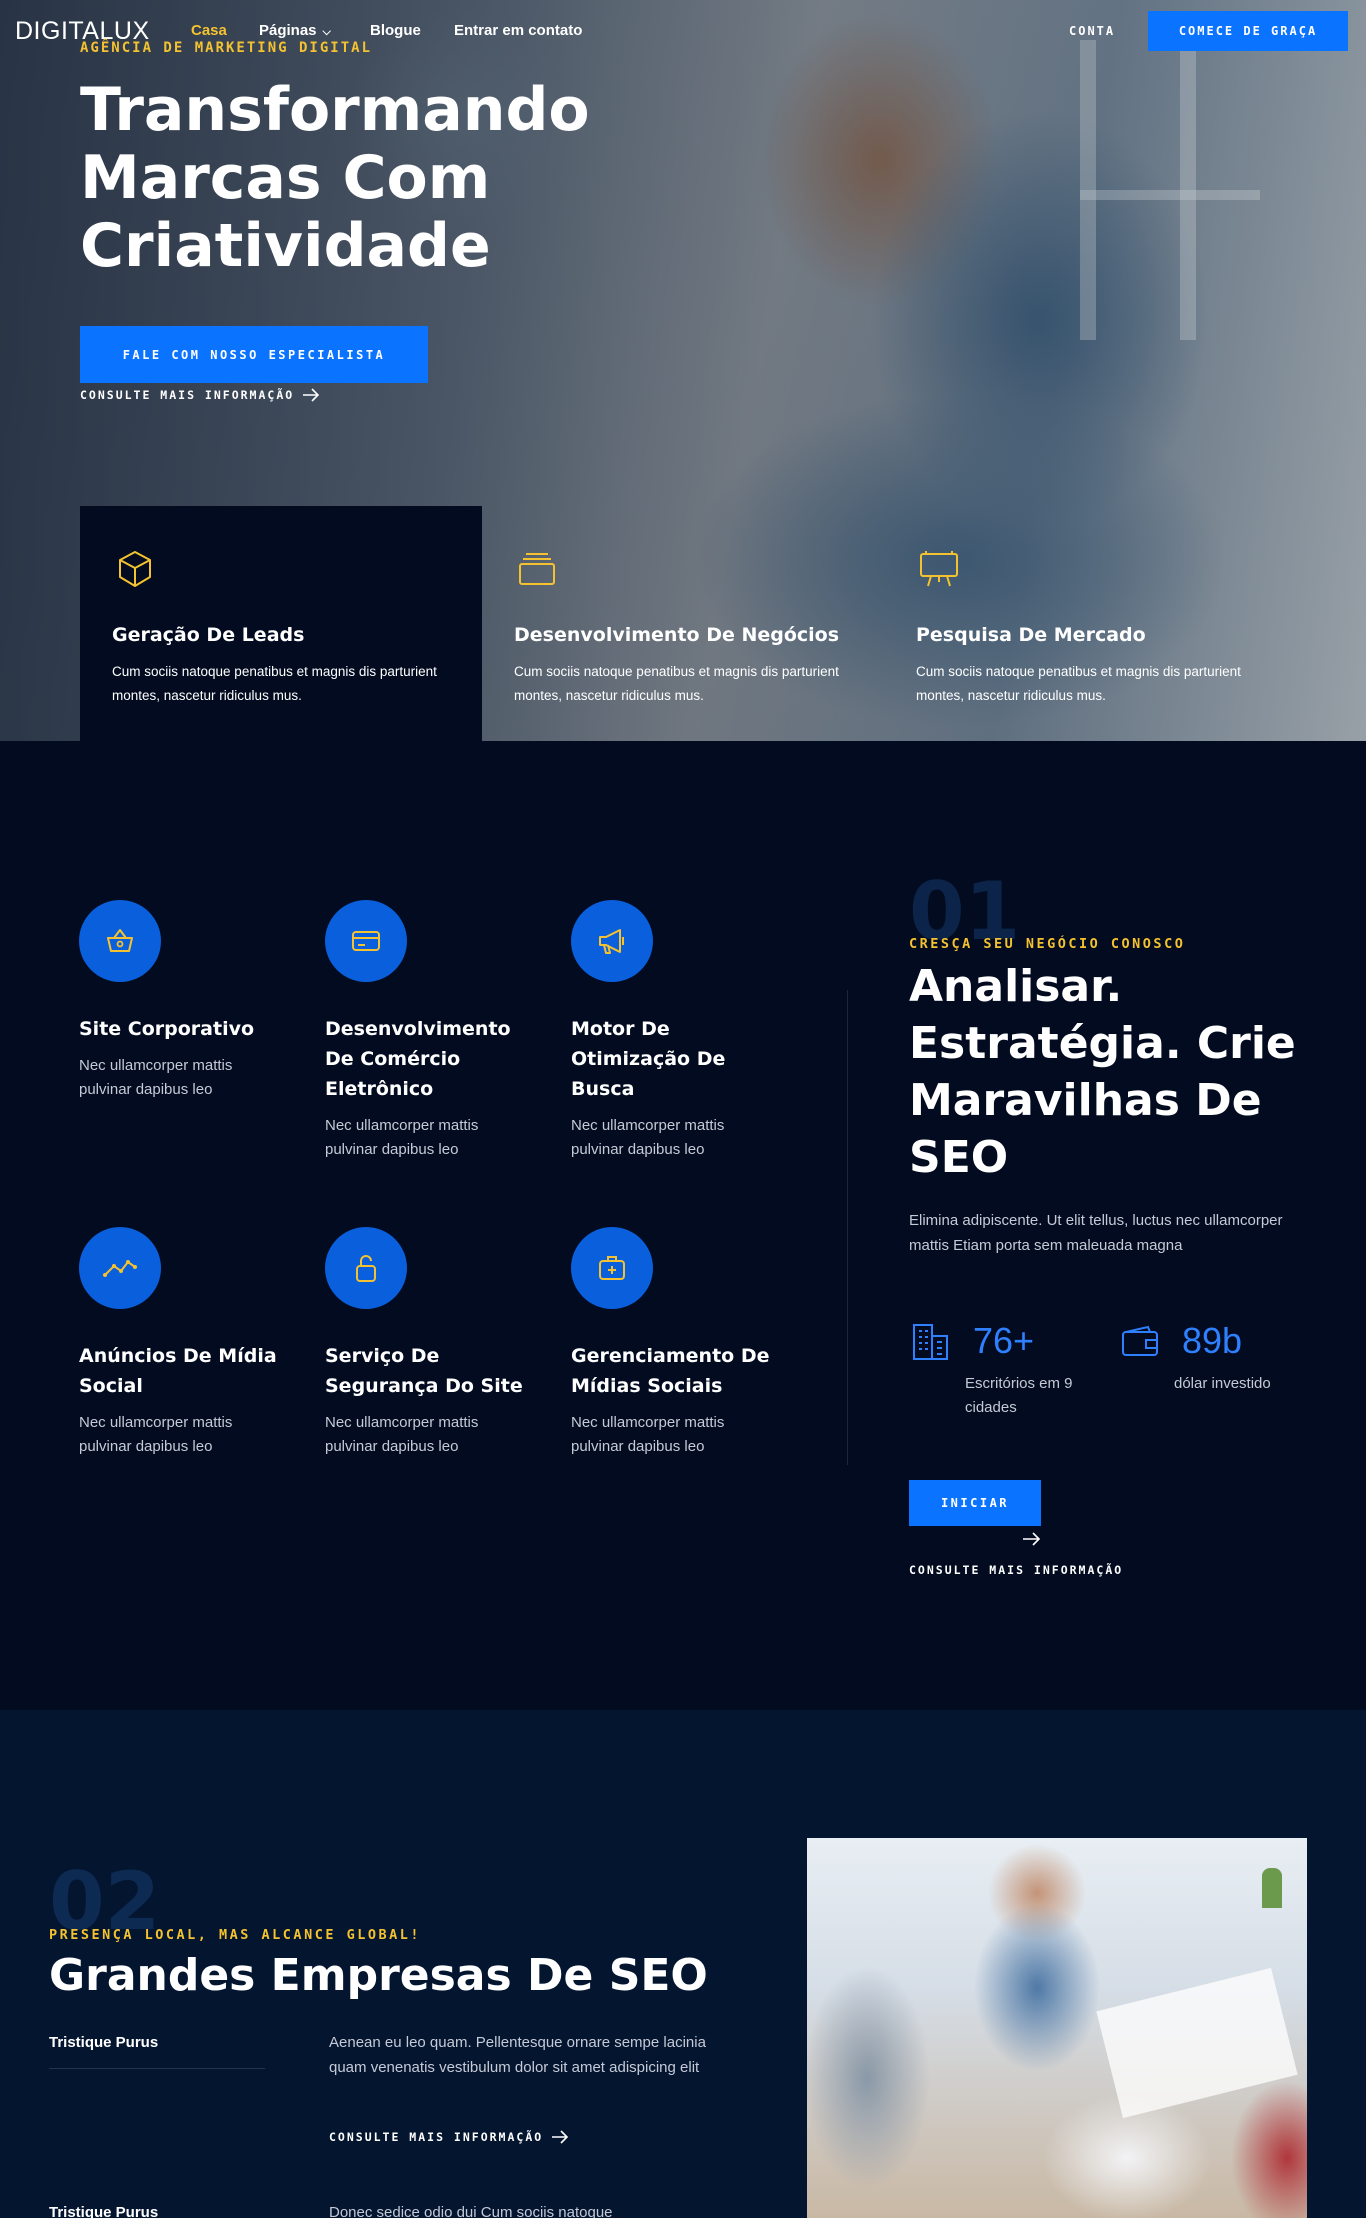  I want to click on photo-paper-shape, so click(1197, 2043).